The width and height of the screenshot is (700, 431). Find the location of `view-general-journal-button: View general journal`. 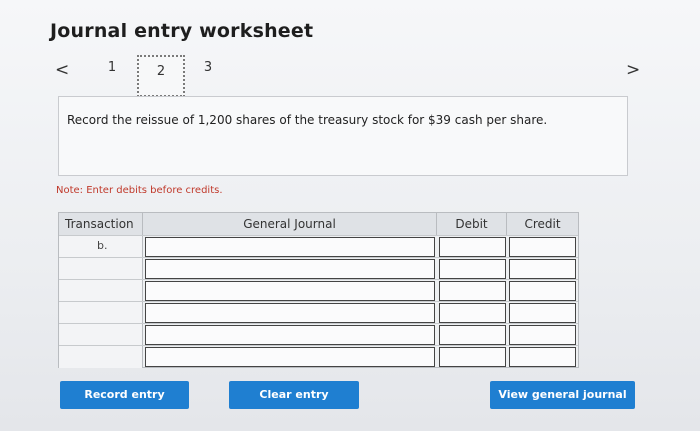

view-general-journal-button: View general journal is located at coordinates (562, 395).